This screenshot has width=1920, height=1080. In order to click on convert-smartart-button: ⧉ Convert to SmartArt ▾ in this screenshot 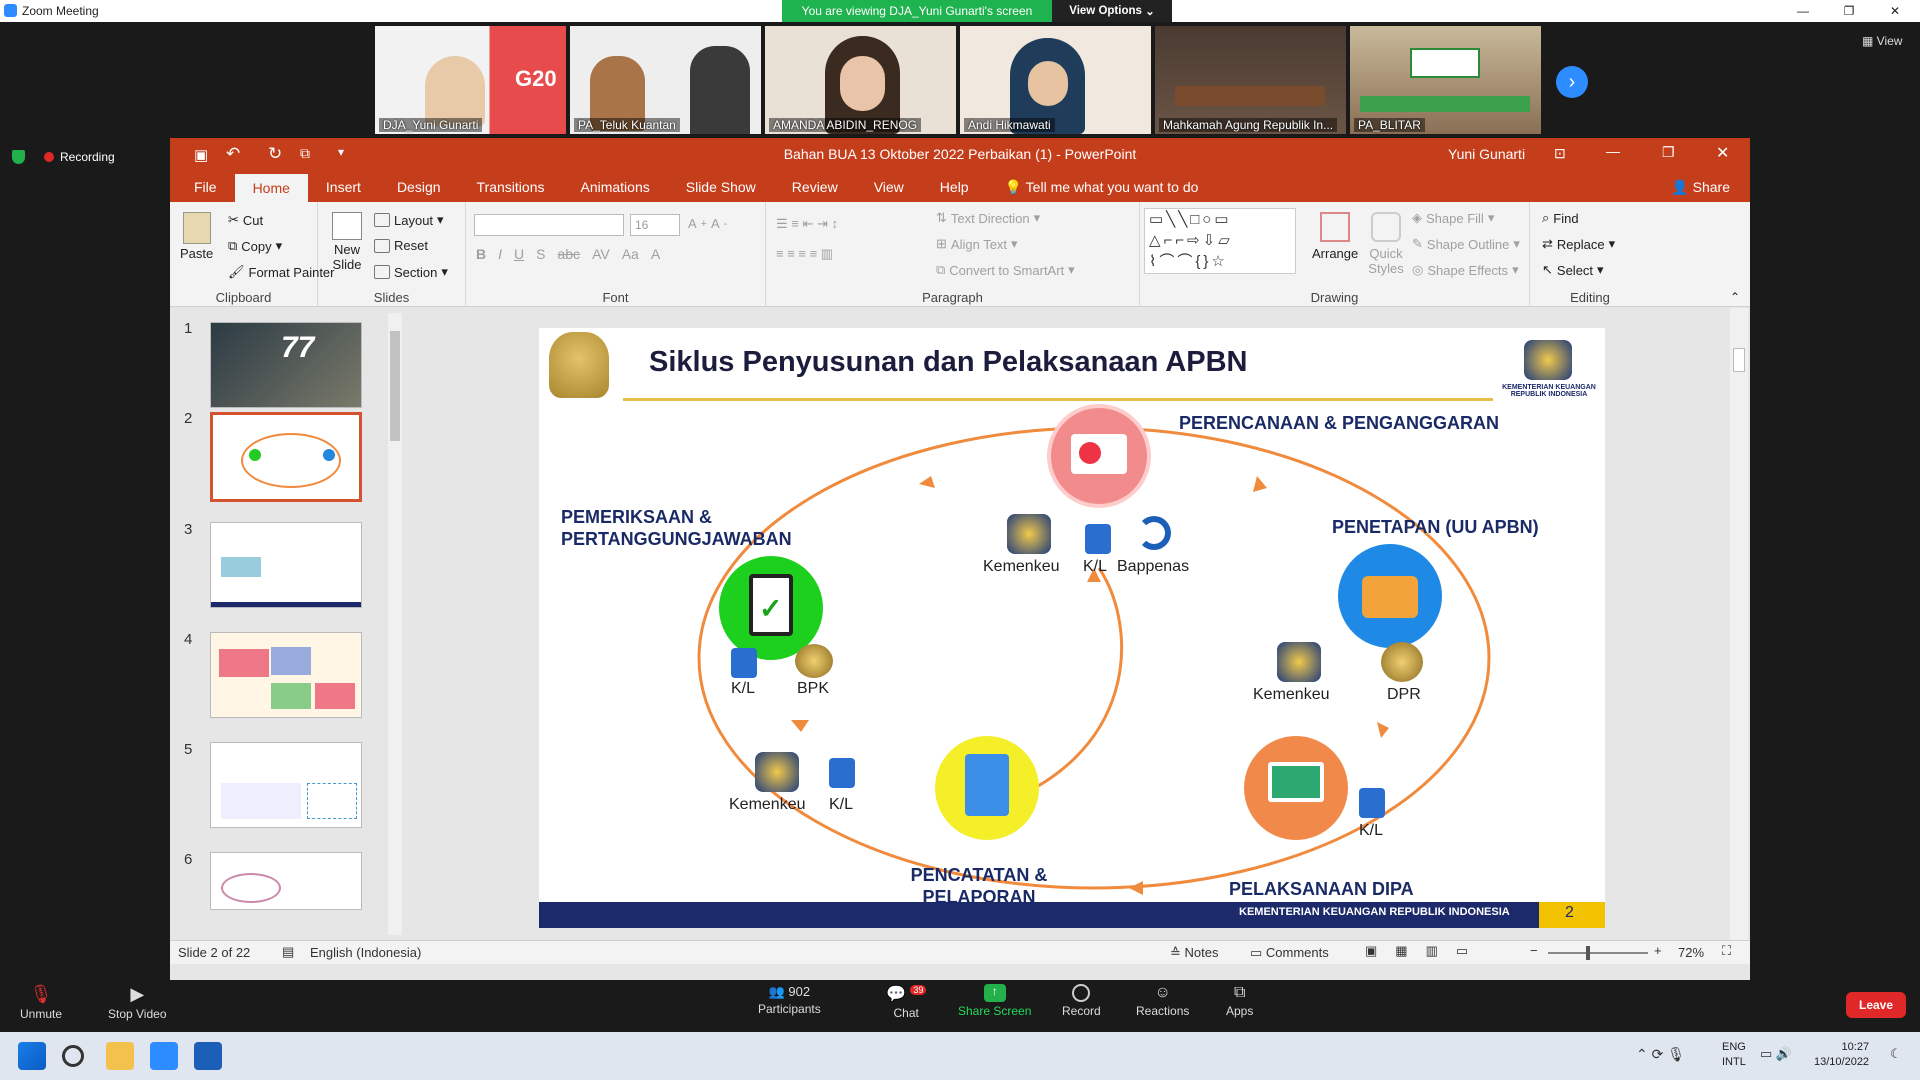, I will do `click(1005, 270)`.